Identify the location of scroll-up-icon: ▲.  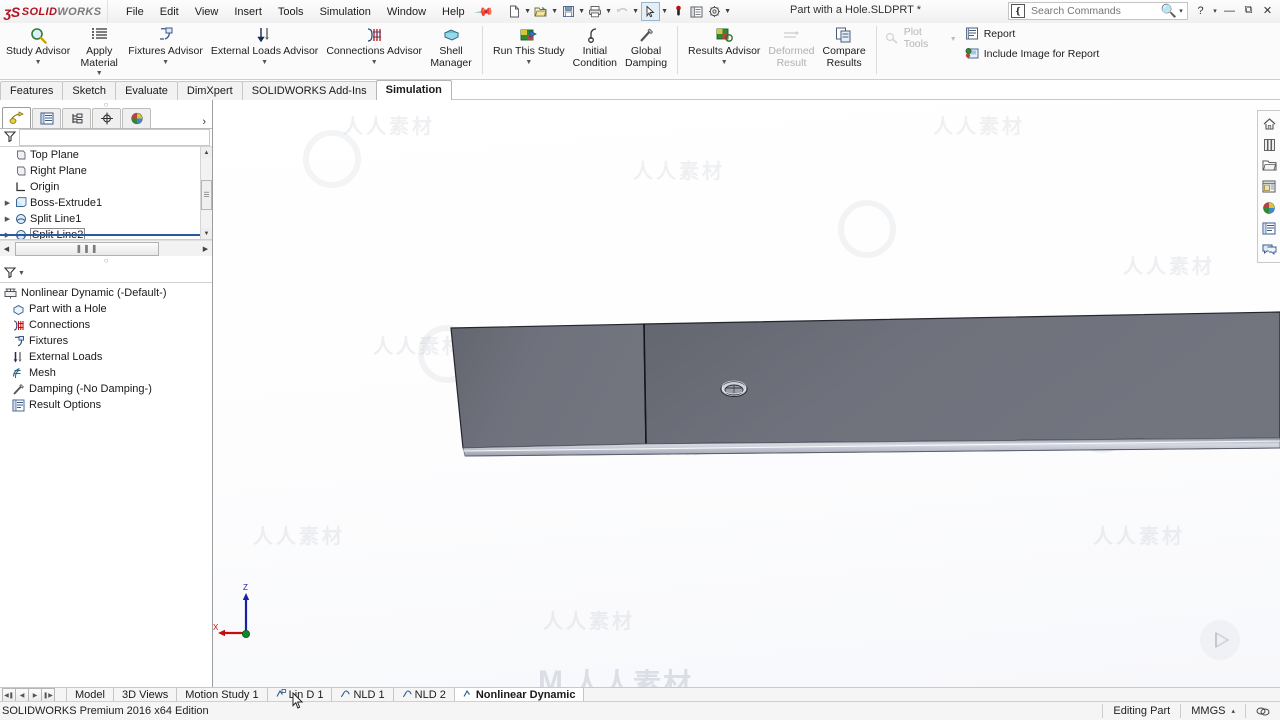
(206, 152).